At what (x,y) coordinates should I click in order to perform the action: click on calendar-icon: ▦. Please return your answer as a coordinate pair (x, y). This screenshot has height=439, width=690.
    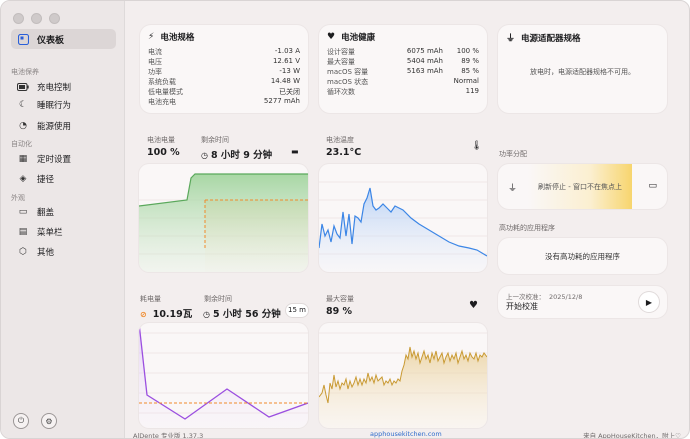
    Looking at the image, I should click on (23, 159).